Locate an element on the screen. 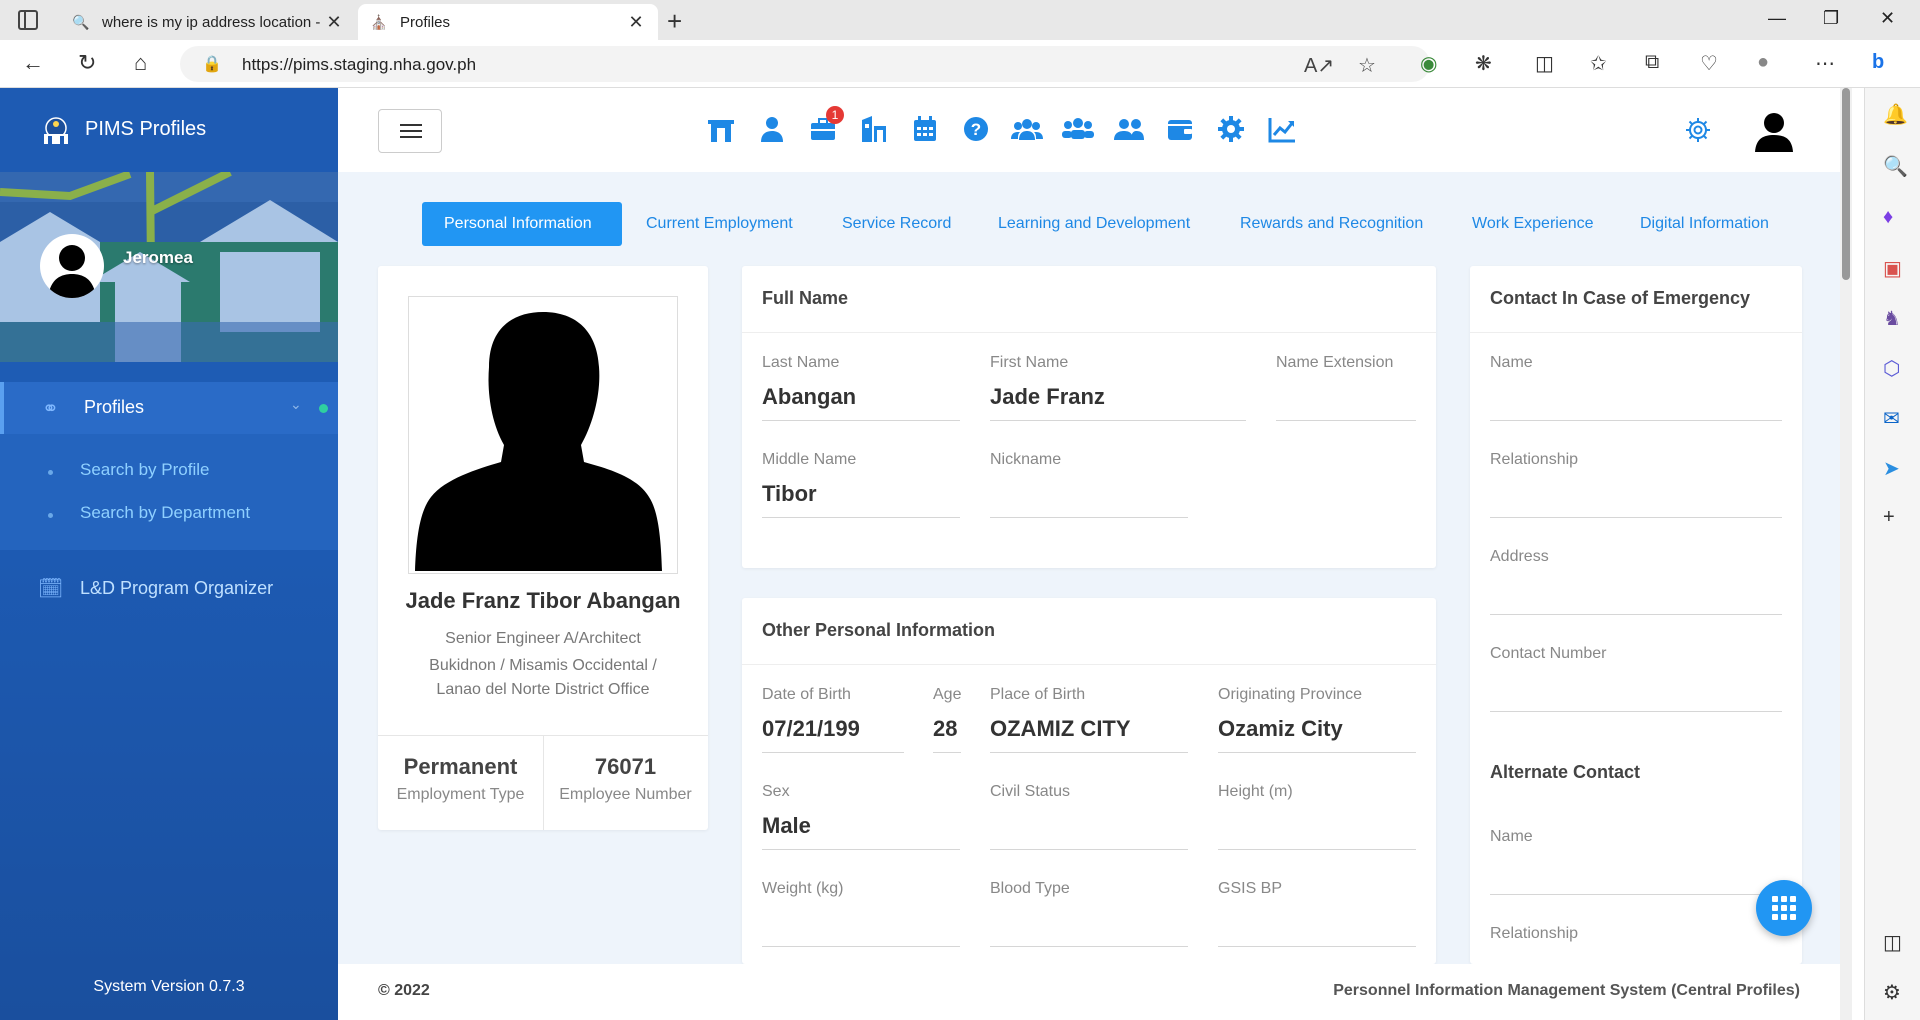 This screenshot has width=1920, height=1020. url-text: https://pims.staging.nha.gov.ph is located at coordinates (359, 65).